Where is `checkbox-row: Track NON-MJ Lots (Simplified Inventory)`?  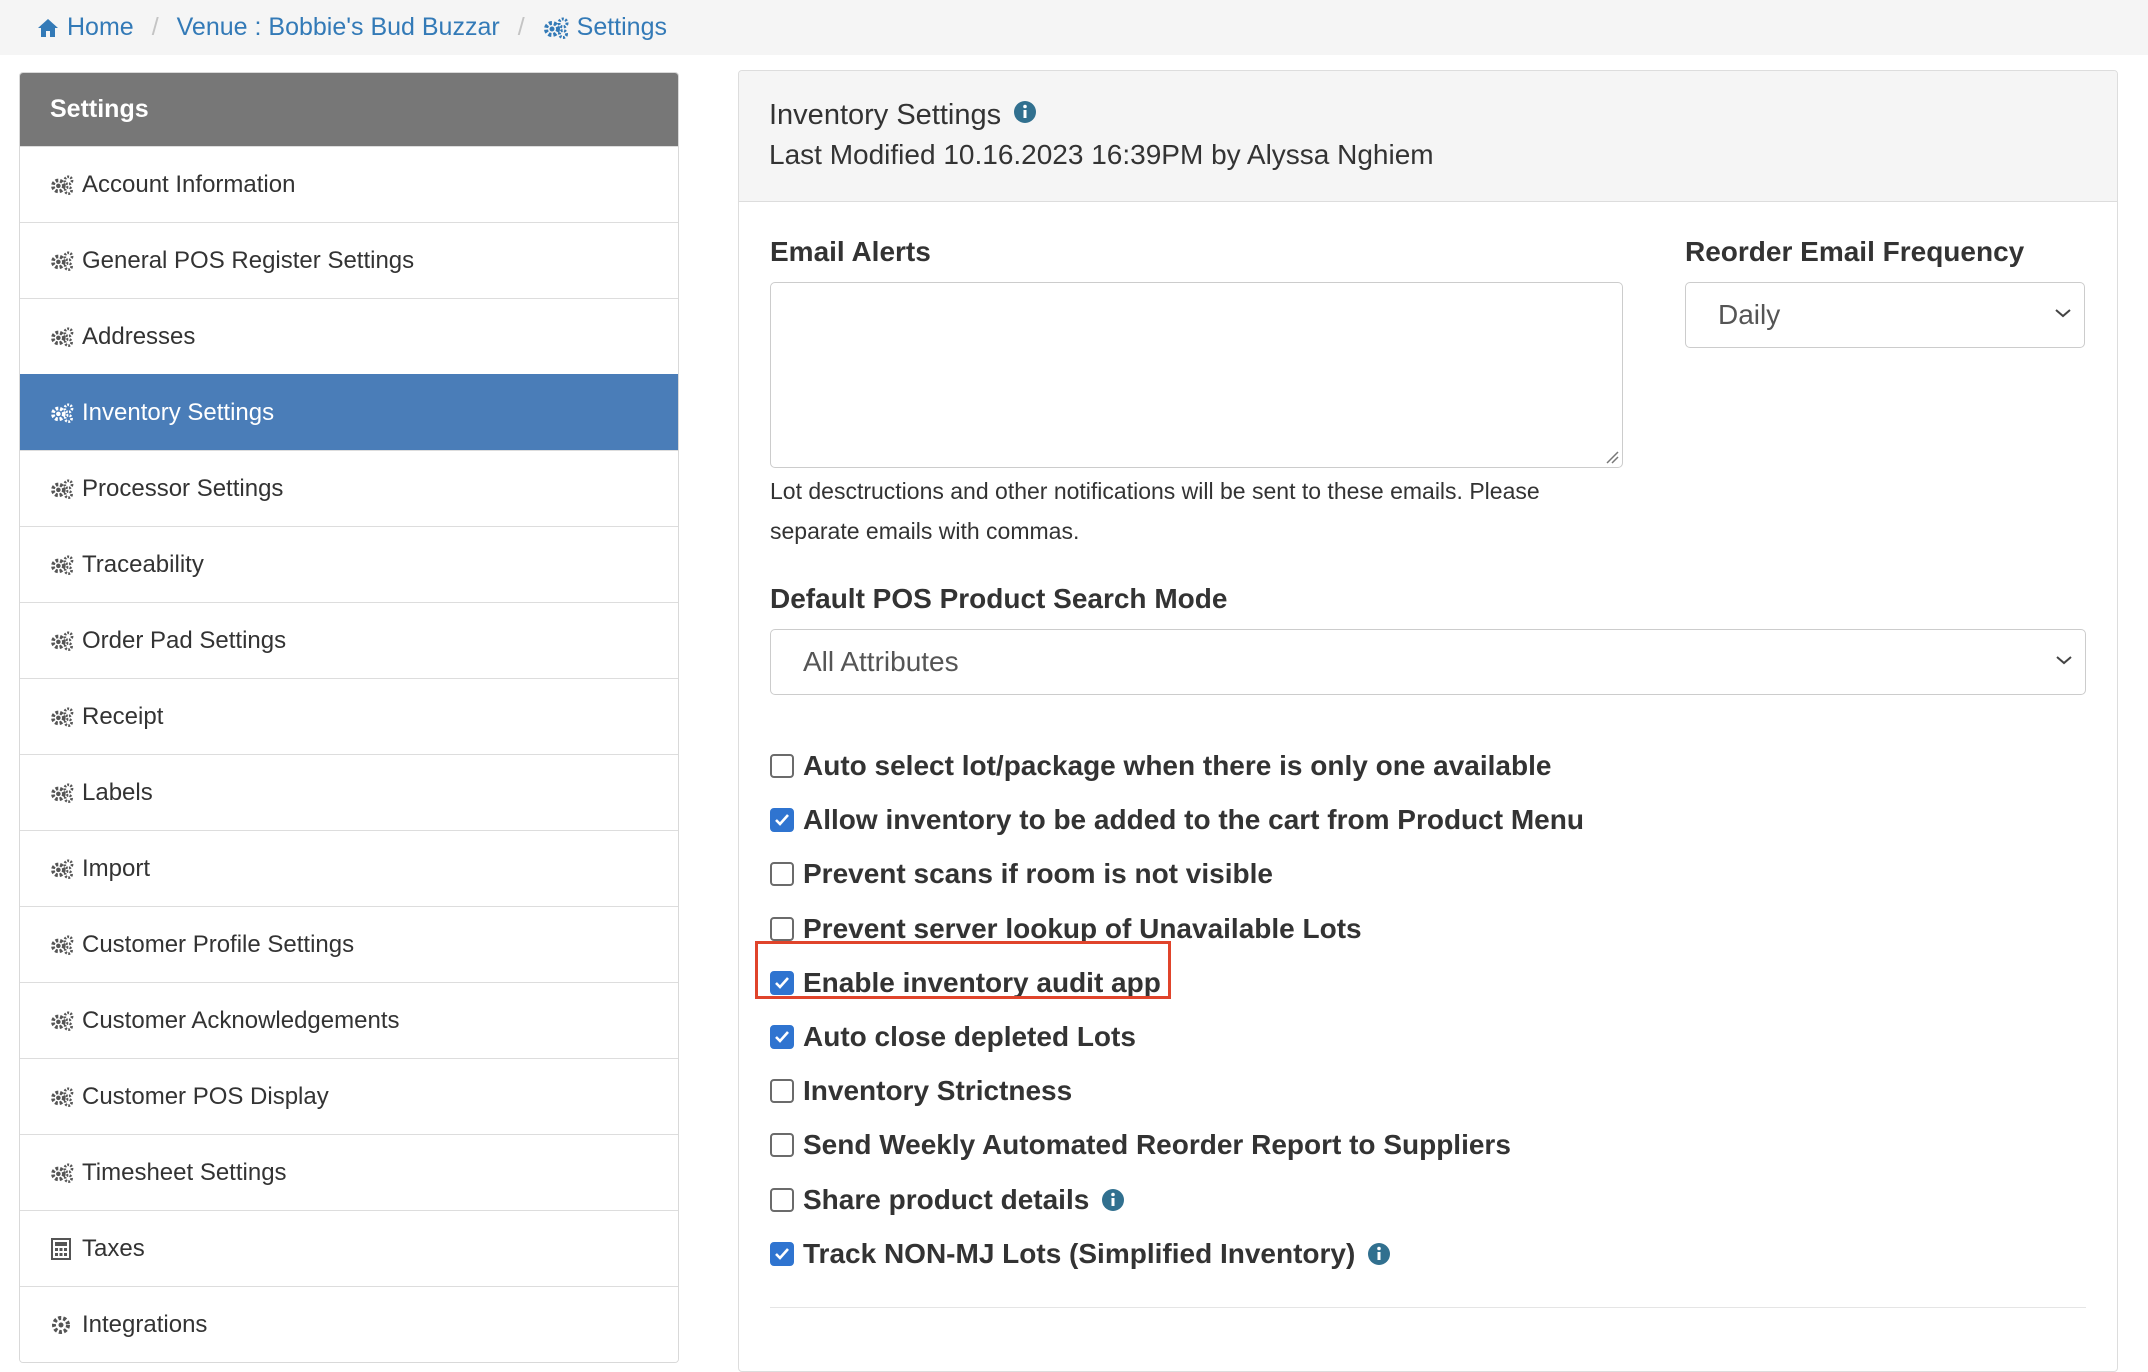
checkbox-row: Track NON-MJ Lots (Simplified Inventory) is located at coordinates (1080, 1254).